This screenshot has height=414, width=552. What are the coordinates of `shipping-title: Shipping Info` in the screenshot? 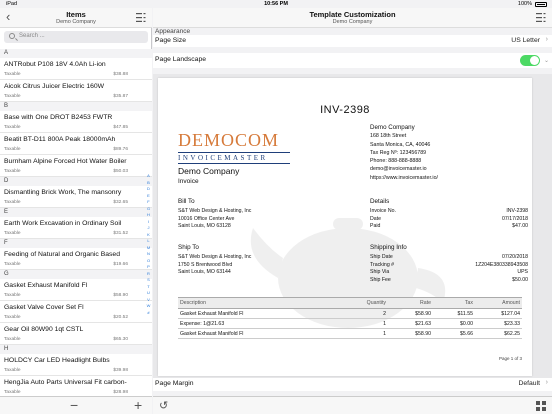 It's located at (388, 247).